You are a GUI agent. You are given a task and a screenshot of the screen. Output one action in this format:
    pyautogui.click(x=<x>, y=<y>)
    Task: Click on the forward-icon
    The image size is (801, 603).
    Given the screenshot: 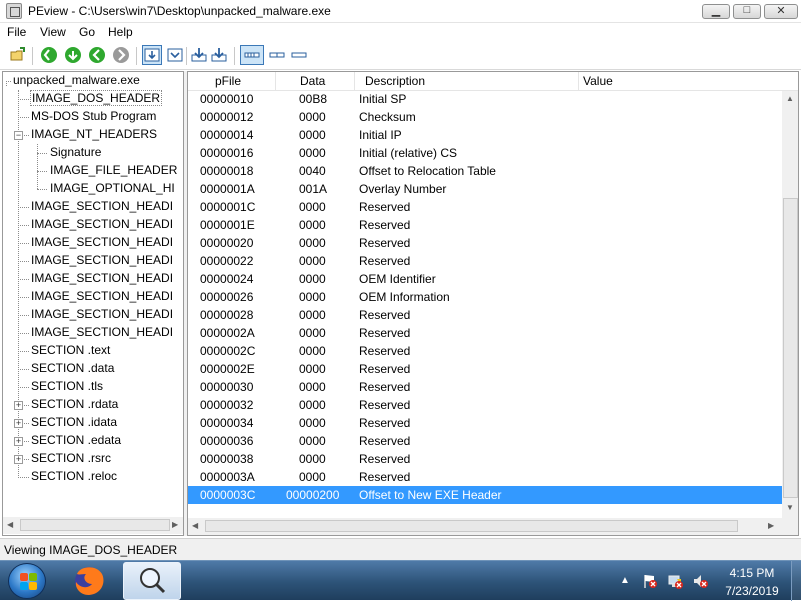 What is the action you would take?
    pyautogui.click(x=73, y=55)
    